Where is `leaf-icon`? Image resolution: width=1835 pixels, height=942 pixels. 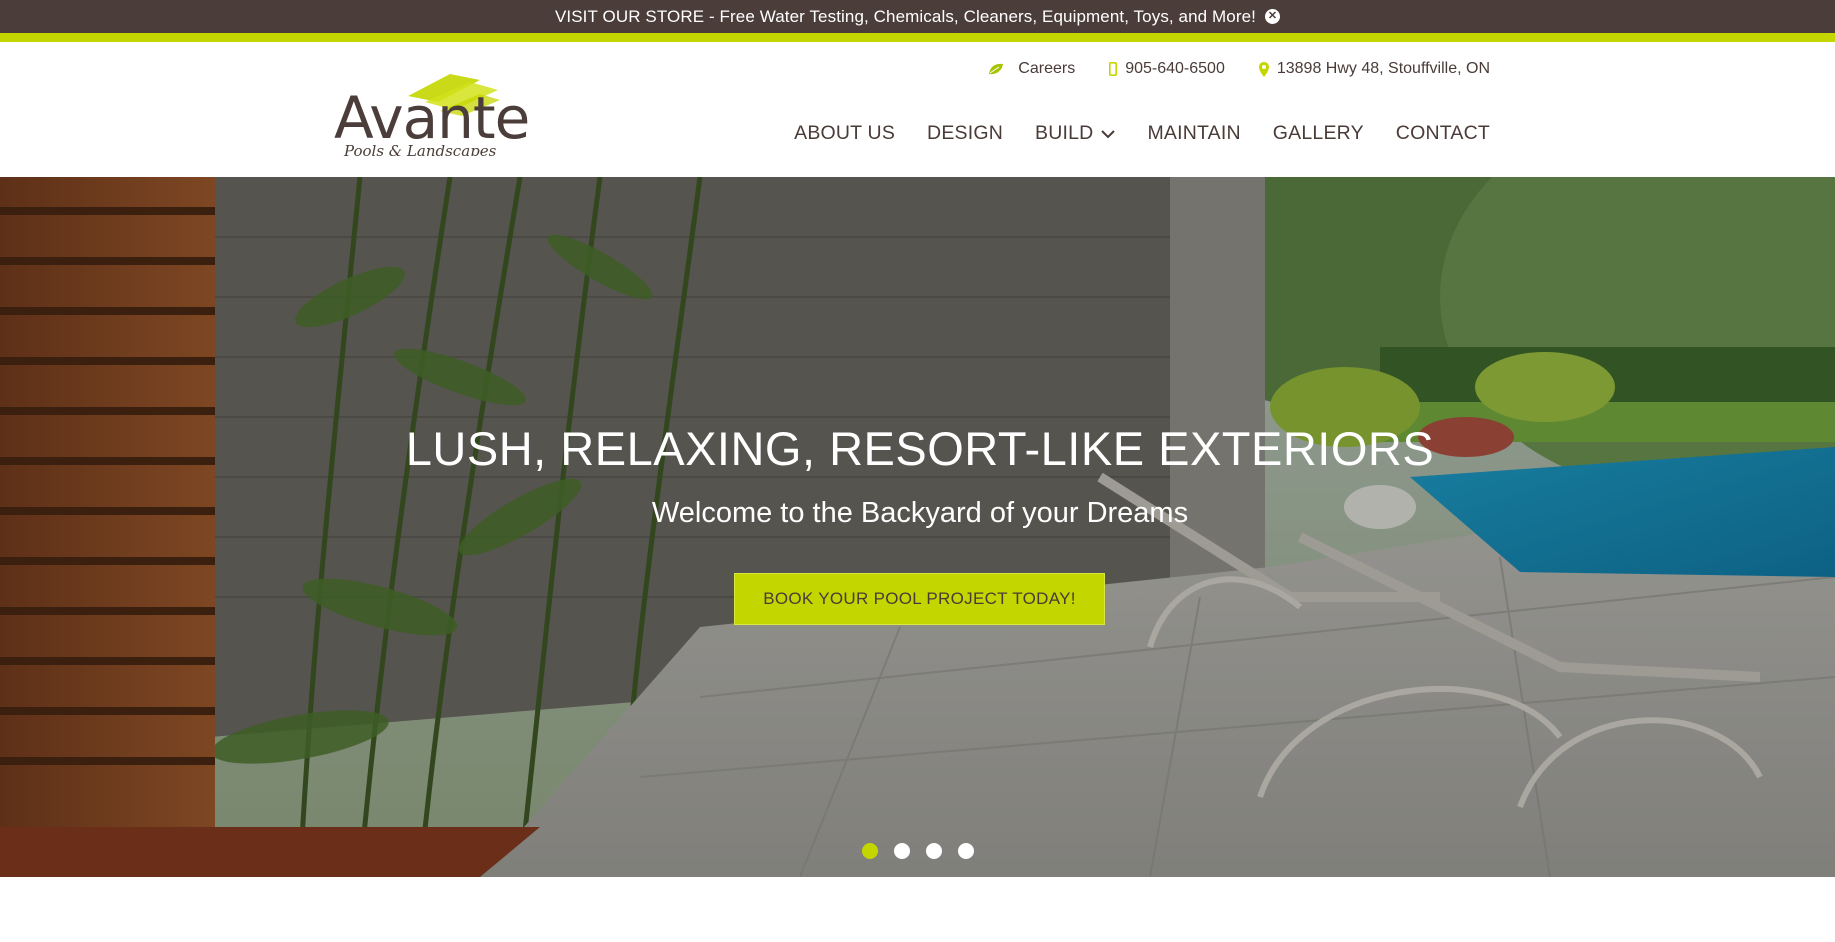
leaf-icon is located at coordinates (996, 69).